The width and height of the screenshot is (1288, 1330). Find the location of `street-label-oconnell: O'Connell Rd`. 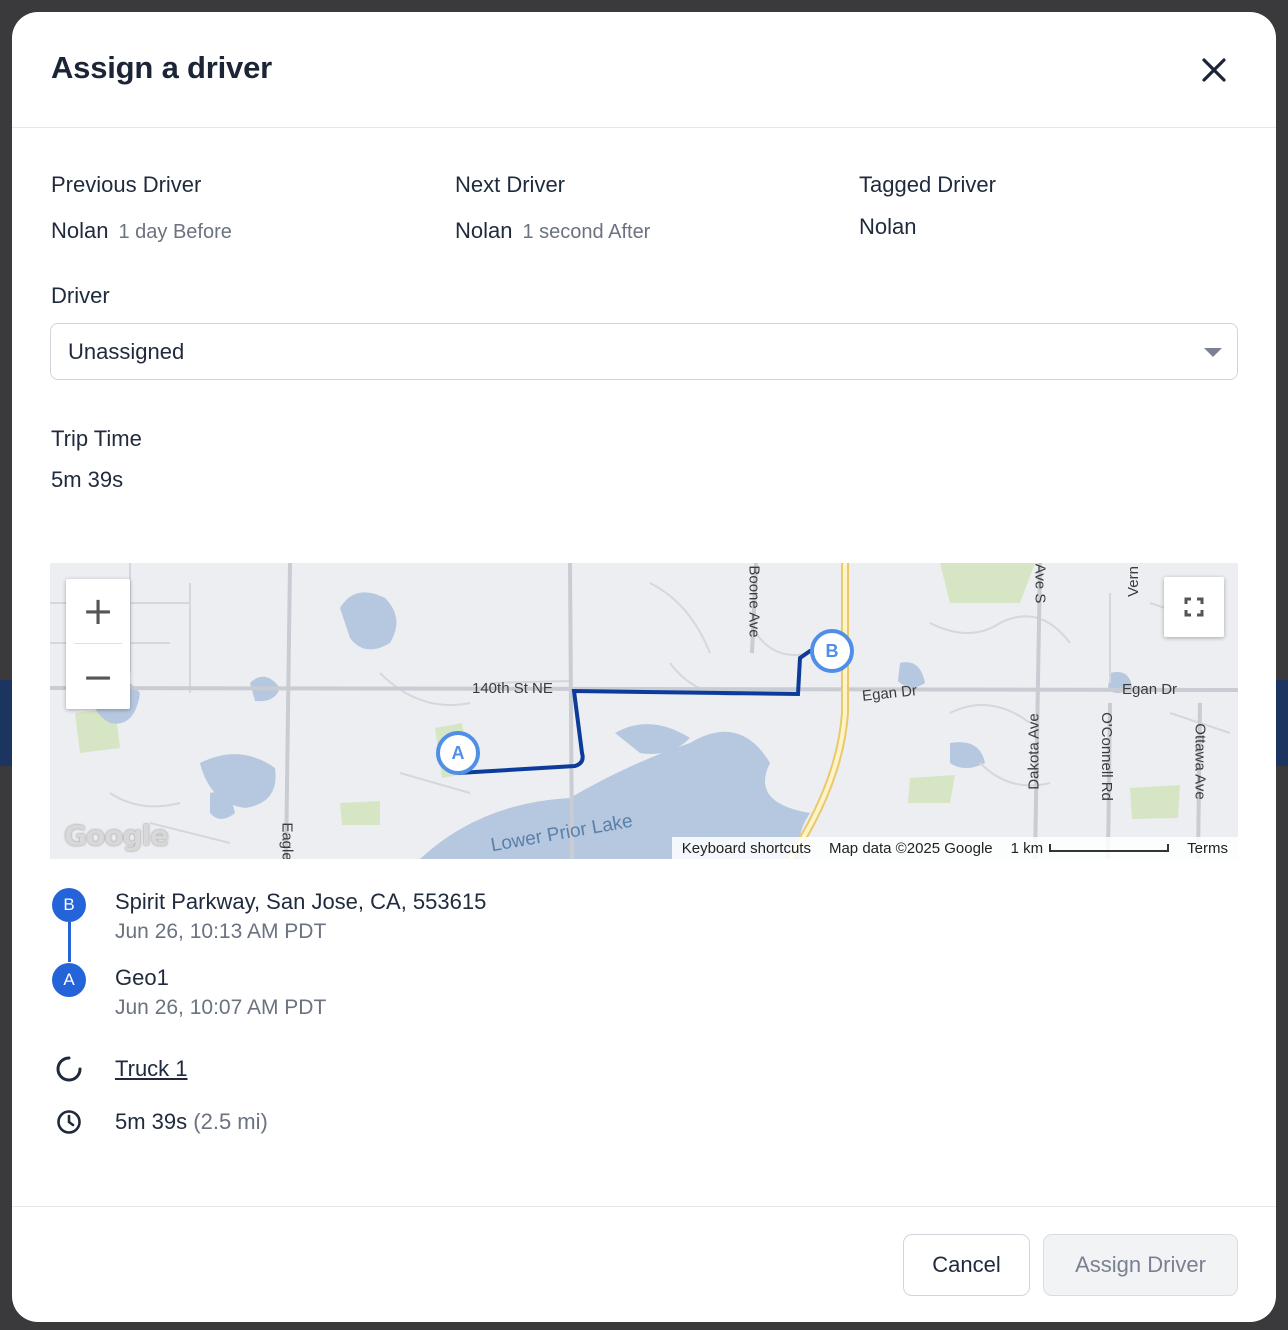

street-label-oconnell: O'Connell Rd is located at coordinates (1106, 756).